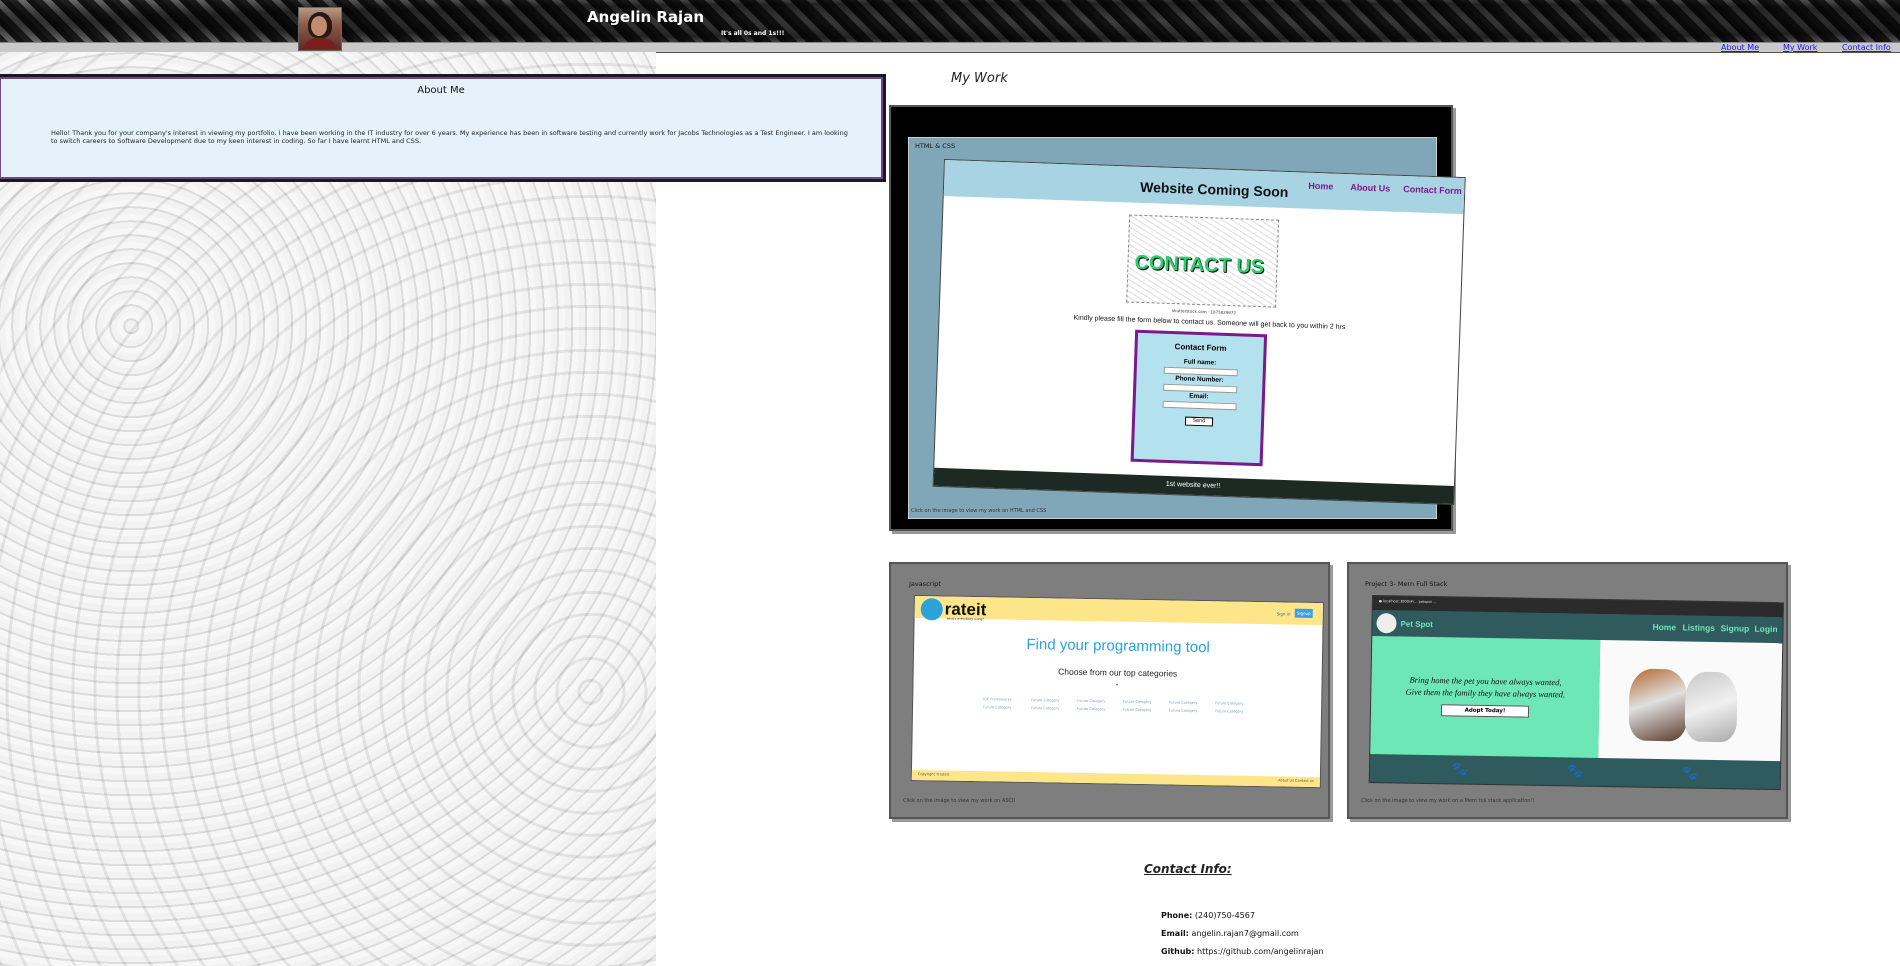 The width and height of the screenshot is (1900, 966). What do you see at coordinates (1800, 47) in the screenshot?
I see `nav-link-my-work: My Work` at bounding box center [1800, 47].